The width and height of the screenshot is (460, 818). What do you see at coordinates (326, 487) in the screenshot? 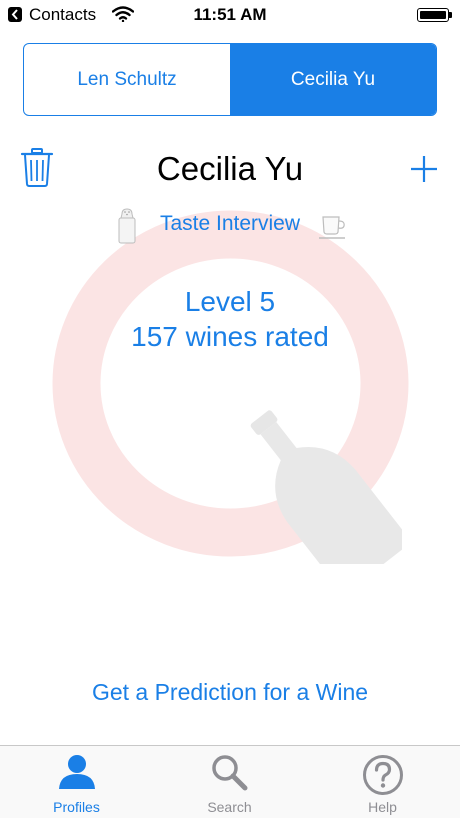
I see `wine-bottle-icon` at bounding box center [326, 487].